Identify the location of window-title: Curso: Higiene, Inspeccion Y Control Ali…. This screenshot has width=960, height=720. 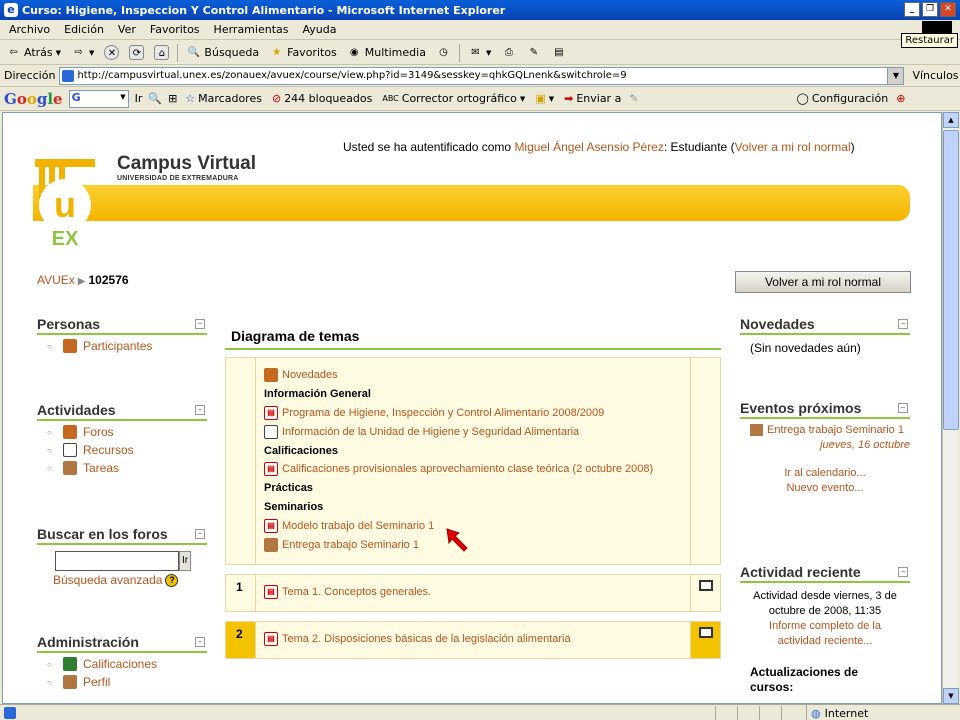
(264, 10).